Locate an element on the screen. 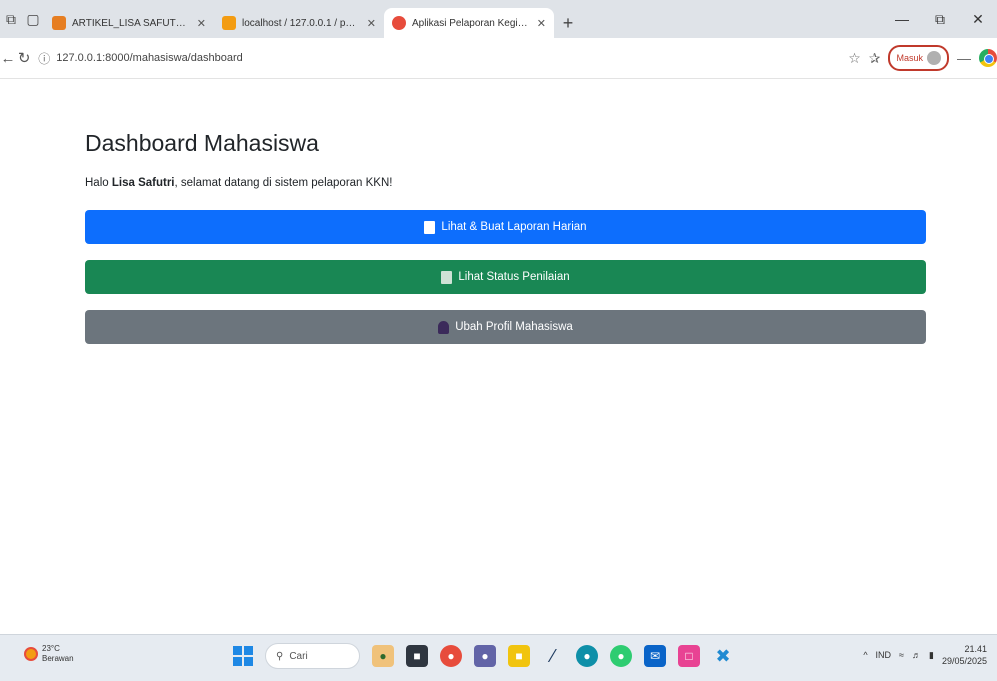 Image resolution: width=997 pixels, height=681 pixels. edge-dev-icon: ● is located at coordinates (621, 656).